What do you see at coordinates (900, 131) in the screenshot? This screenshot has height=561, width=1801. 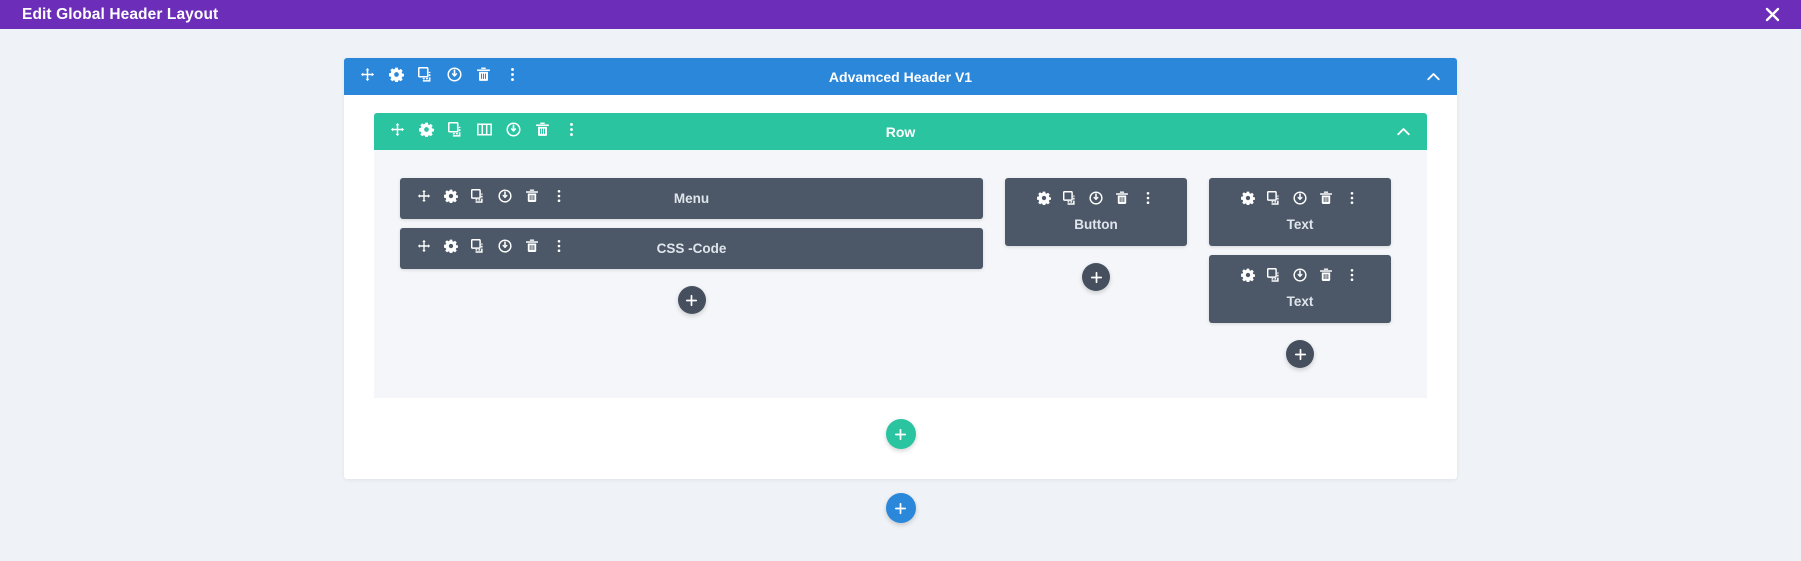 I see `row-toolbar: Row` at bounding box center [900, 131].